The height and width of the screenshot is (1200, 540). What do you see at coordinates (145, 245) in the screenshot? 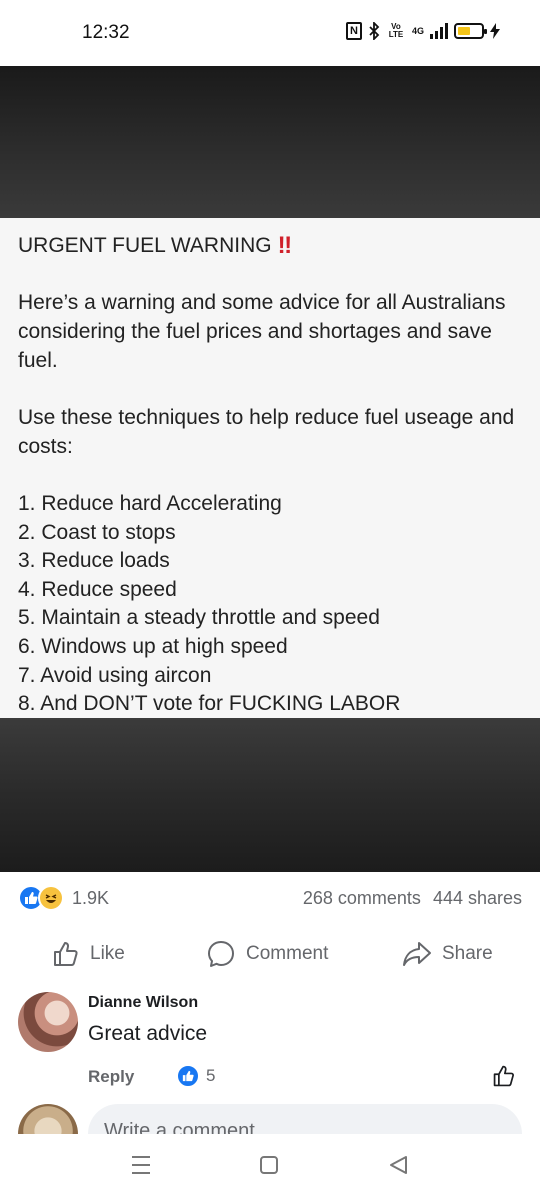
I see `warning-title-text: URGENT FUEL WARNING` at bounding box center [145, 245].